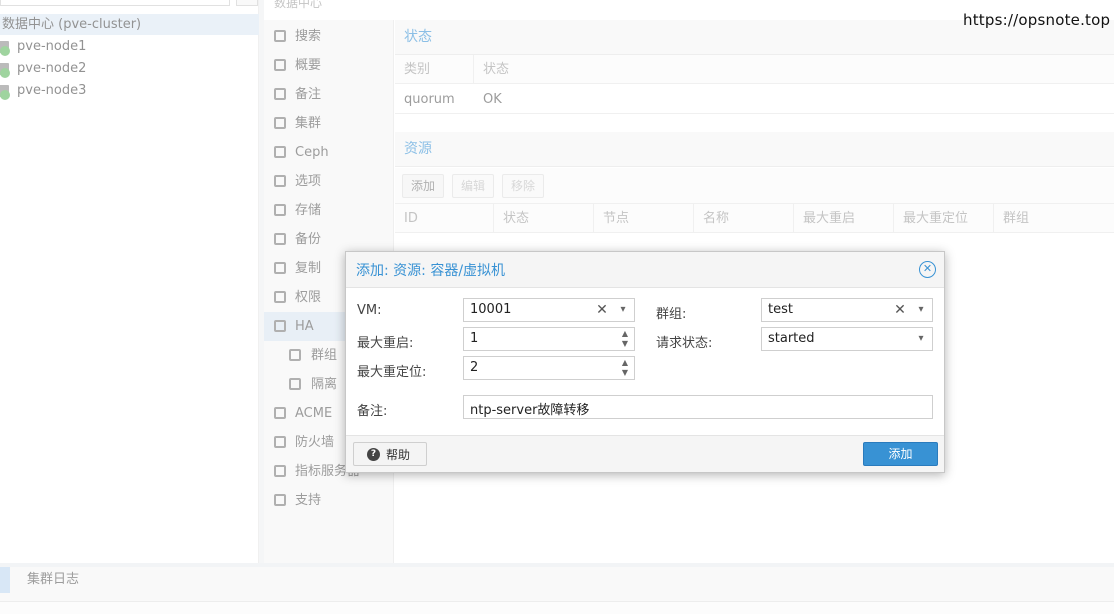 The height and width of the screenshot is (614, 1114). I want to click on comment-input: ntp-server故障转移, so click(698, 407).